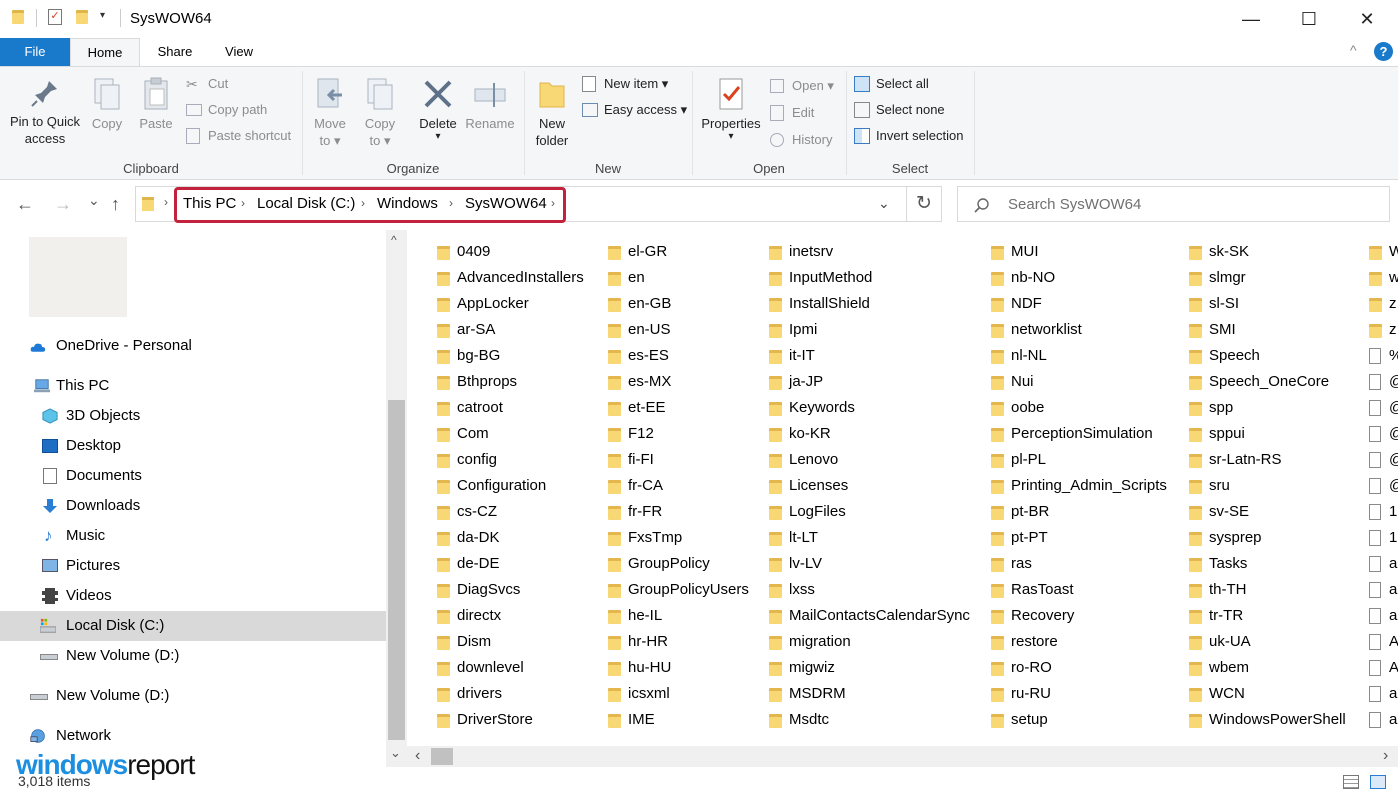 Image resolution: width=1398 pixels, height=797 pixels. Describe the element at coordinates (626, 278) in the screenshot. I see `folder-item: en` at that location.